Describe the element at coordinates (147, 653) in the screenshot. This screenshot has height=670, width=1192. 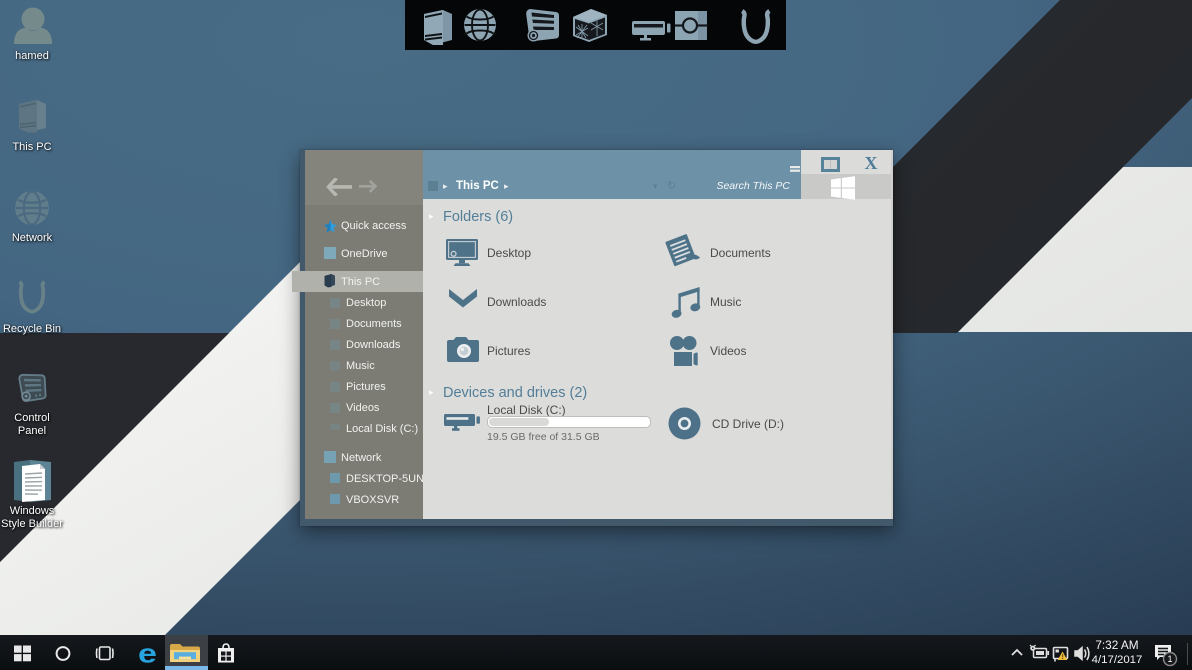
I see `svg-text: e` at that location.